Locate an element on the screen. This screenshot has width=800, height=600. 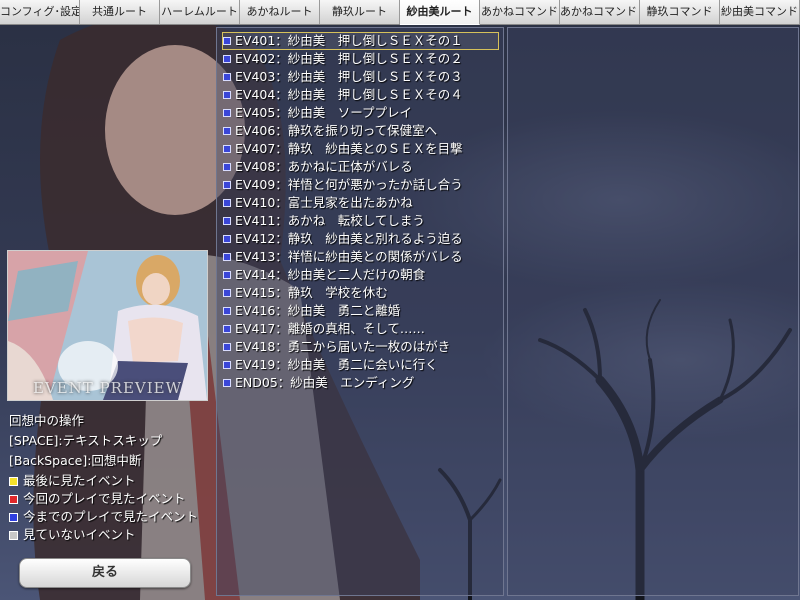
event-list-item: EV415：静玖 学校を休む is located at coordinates (360, 293).